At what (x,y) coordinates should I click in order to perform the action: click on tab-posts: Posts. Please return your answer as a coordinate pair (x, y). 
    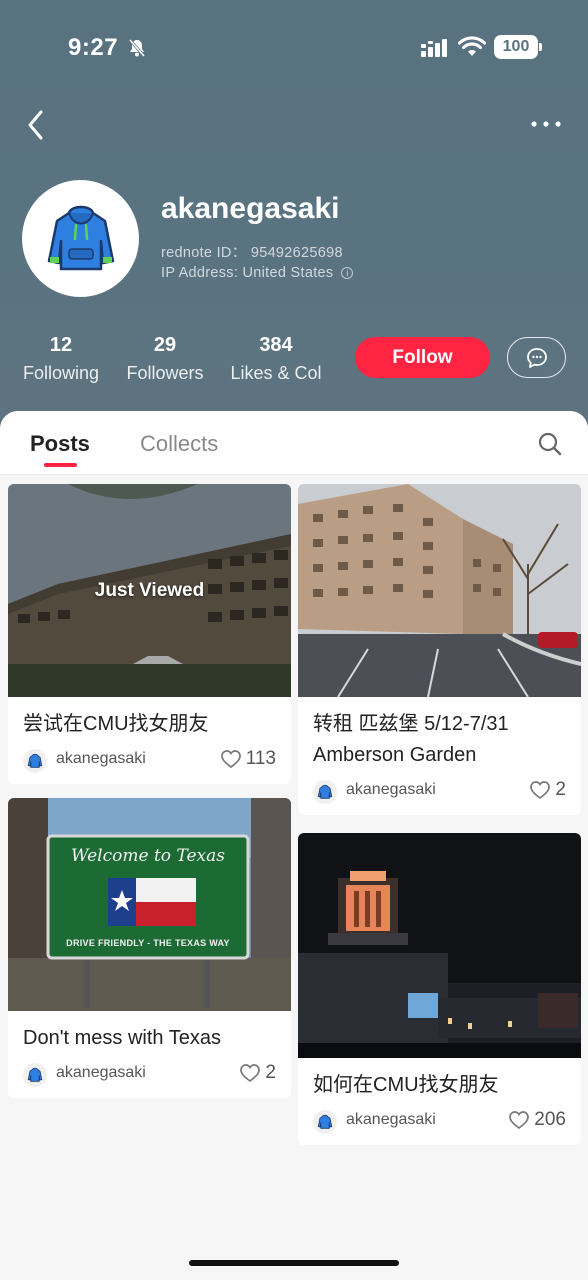
    Looking at the image, I should click on (60, 444).